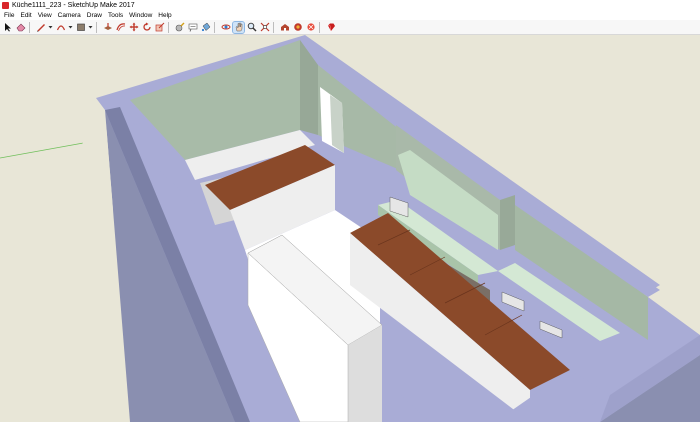 The image size is (700, 422). I want to click on tape-measure-tool, so click(179, 27).